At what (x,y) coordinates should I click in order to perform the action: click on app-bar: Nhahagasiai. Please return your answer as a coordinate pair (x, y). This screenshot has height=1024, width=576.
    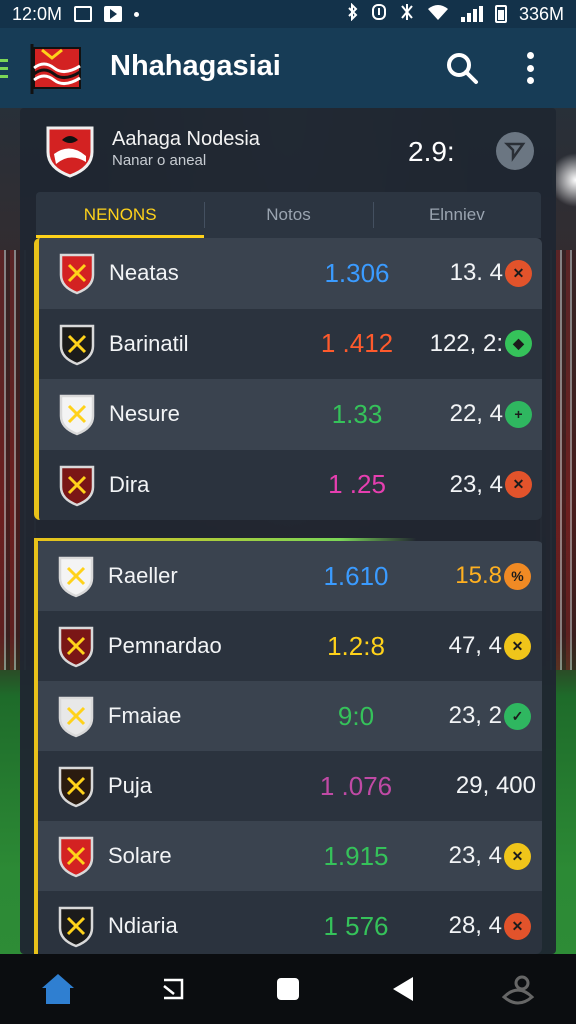
    Looking at the image, I should click on (288, 68).